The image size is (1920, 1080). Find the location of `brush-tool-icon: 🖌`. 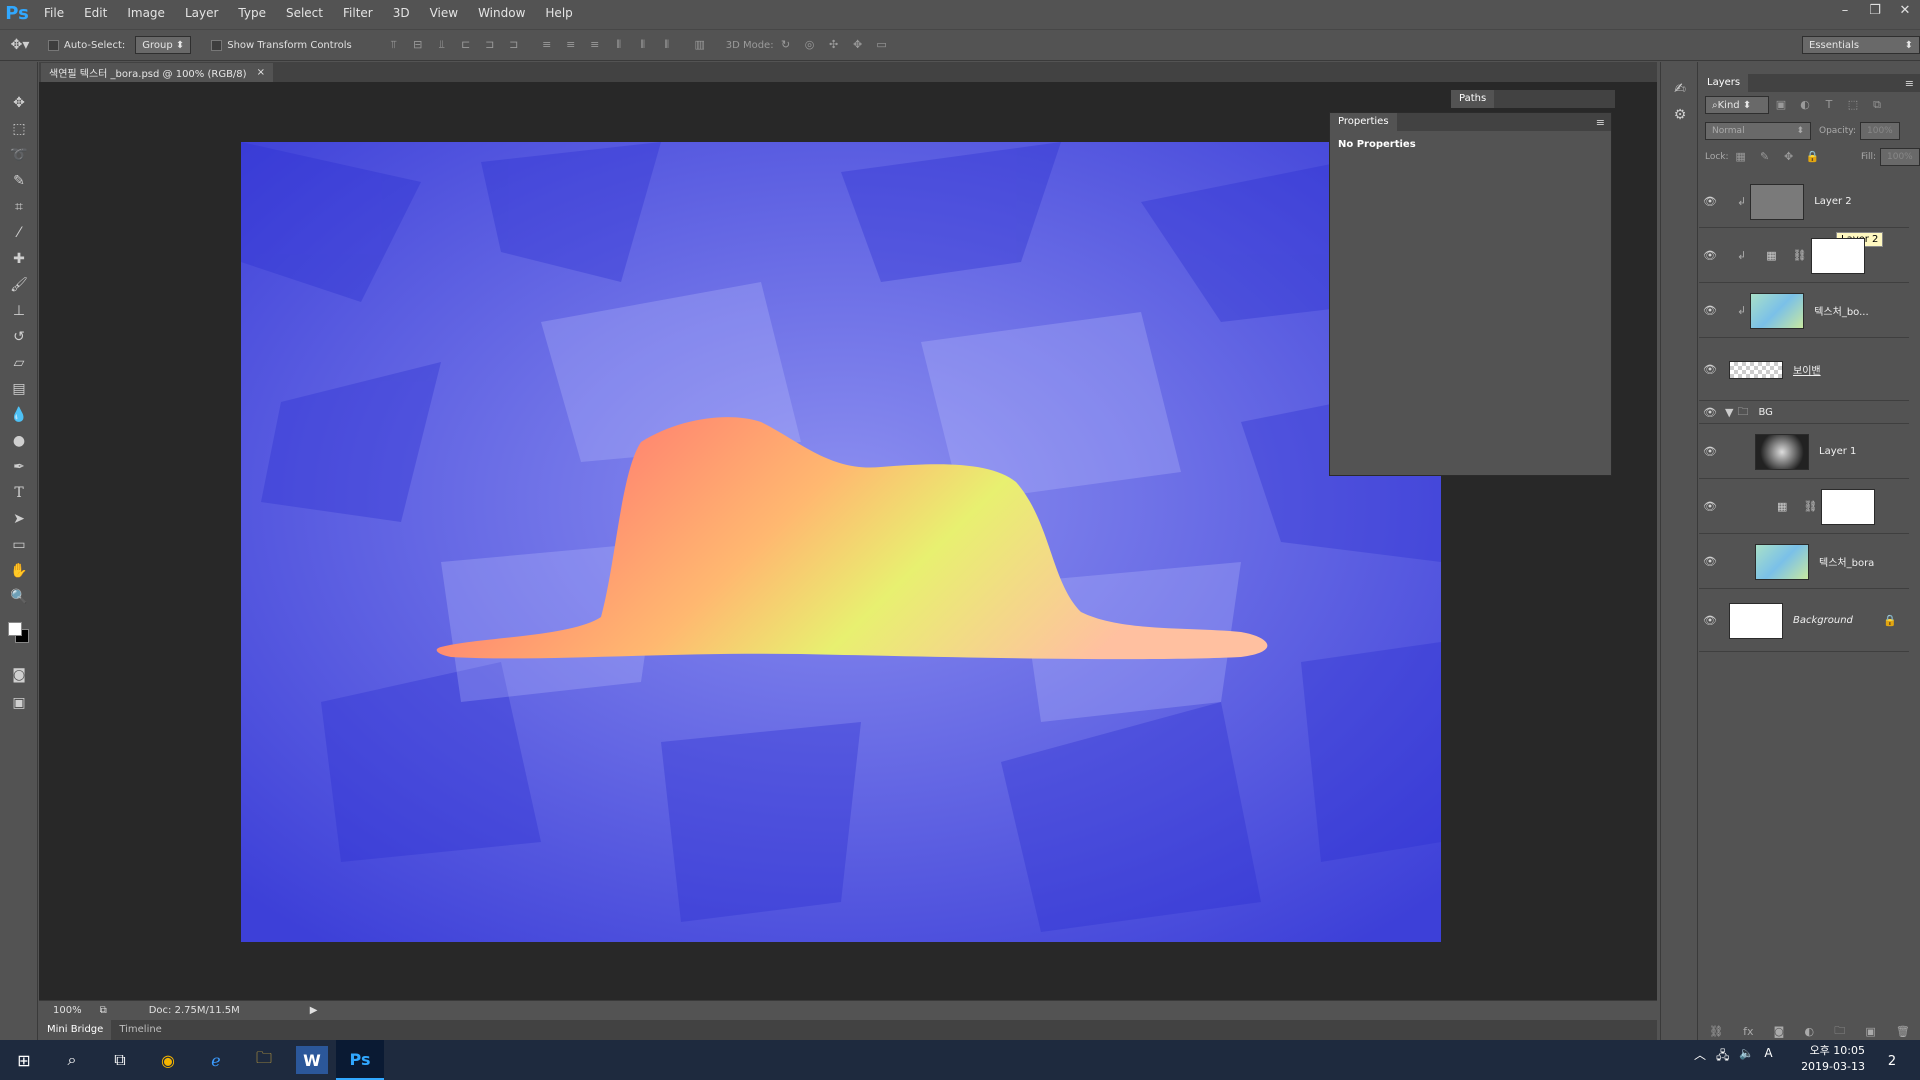

brush-tool-icon: 🖌 is located at coordinates (19, 285).